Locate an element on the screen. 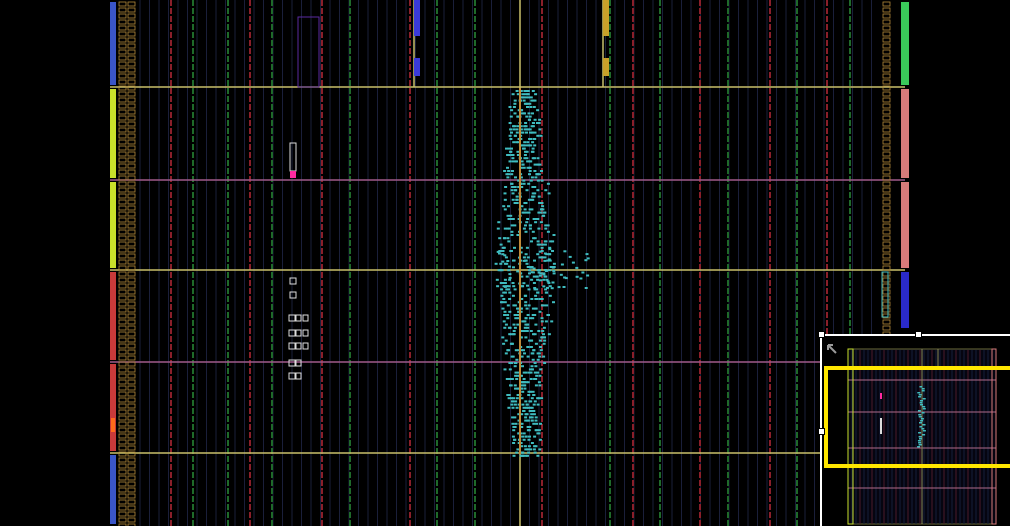 The width and height of the screenshot is (1010, 526). minimap-canvas is located at coordinates (916, 431).